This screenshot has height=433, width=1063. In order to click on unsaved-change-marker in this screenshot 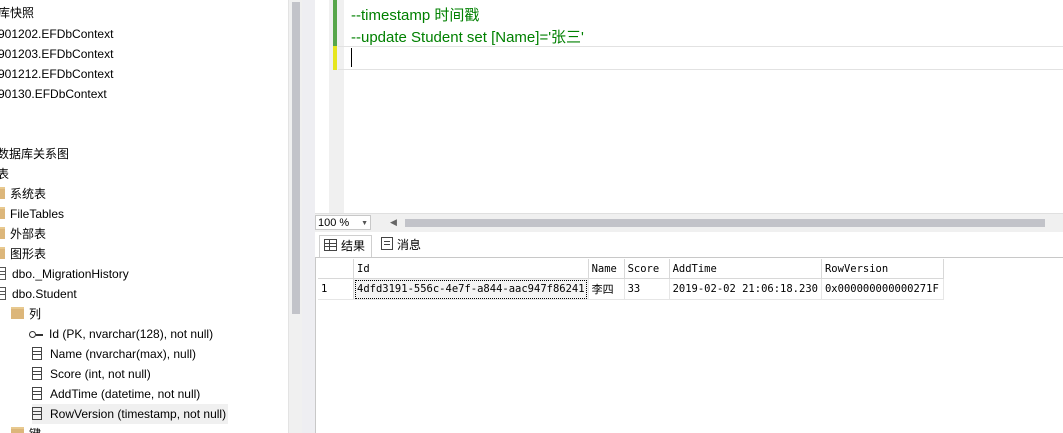, I will do `click(335, 58)`.